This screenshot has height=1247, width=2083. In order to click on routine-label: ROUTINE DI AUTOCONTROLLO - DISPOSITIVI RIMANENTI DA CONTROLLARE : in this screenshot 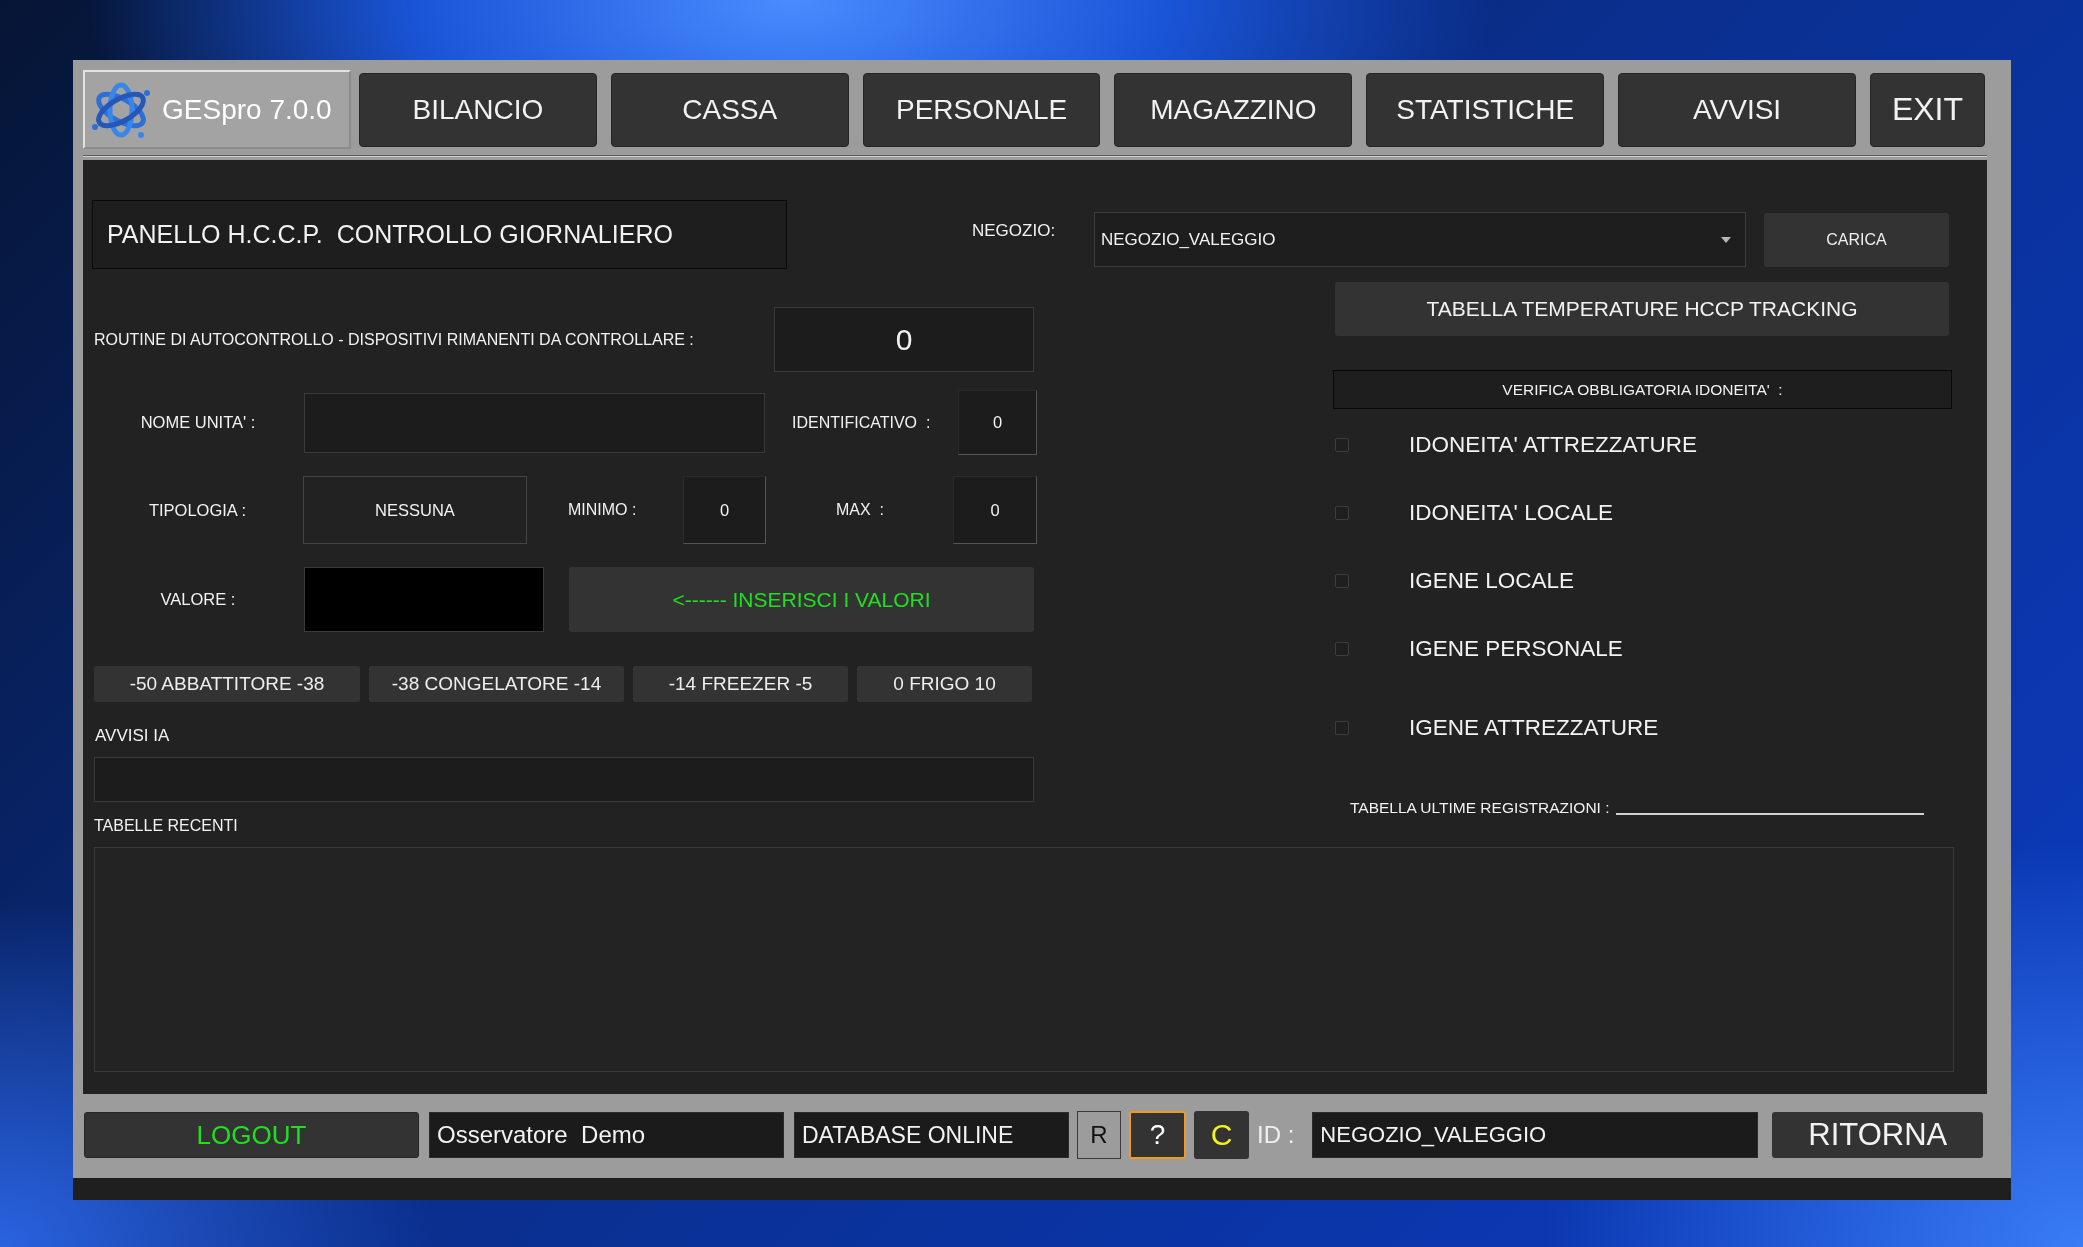, I will do `click(394, 339)`.